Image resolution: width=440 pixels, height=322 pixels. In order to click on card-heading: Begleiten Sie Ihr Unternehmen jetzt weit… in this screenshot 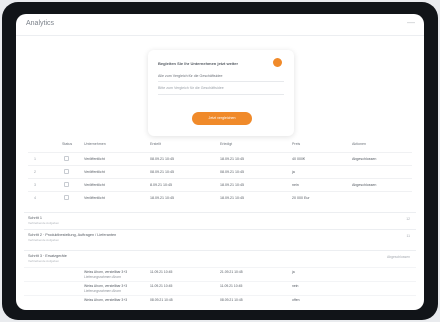, I will do `click(198, 63)`.